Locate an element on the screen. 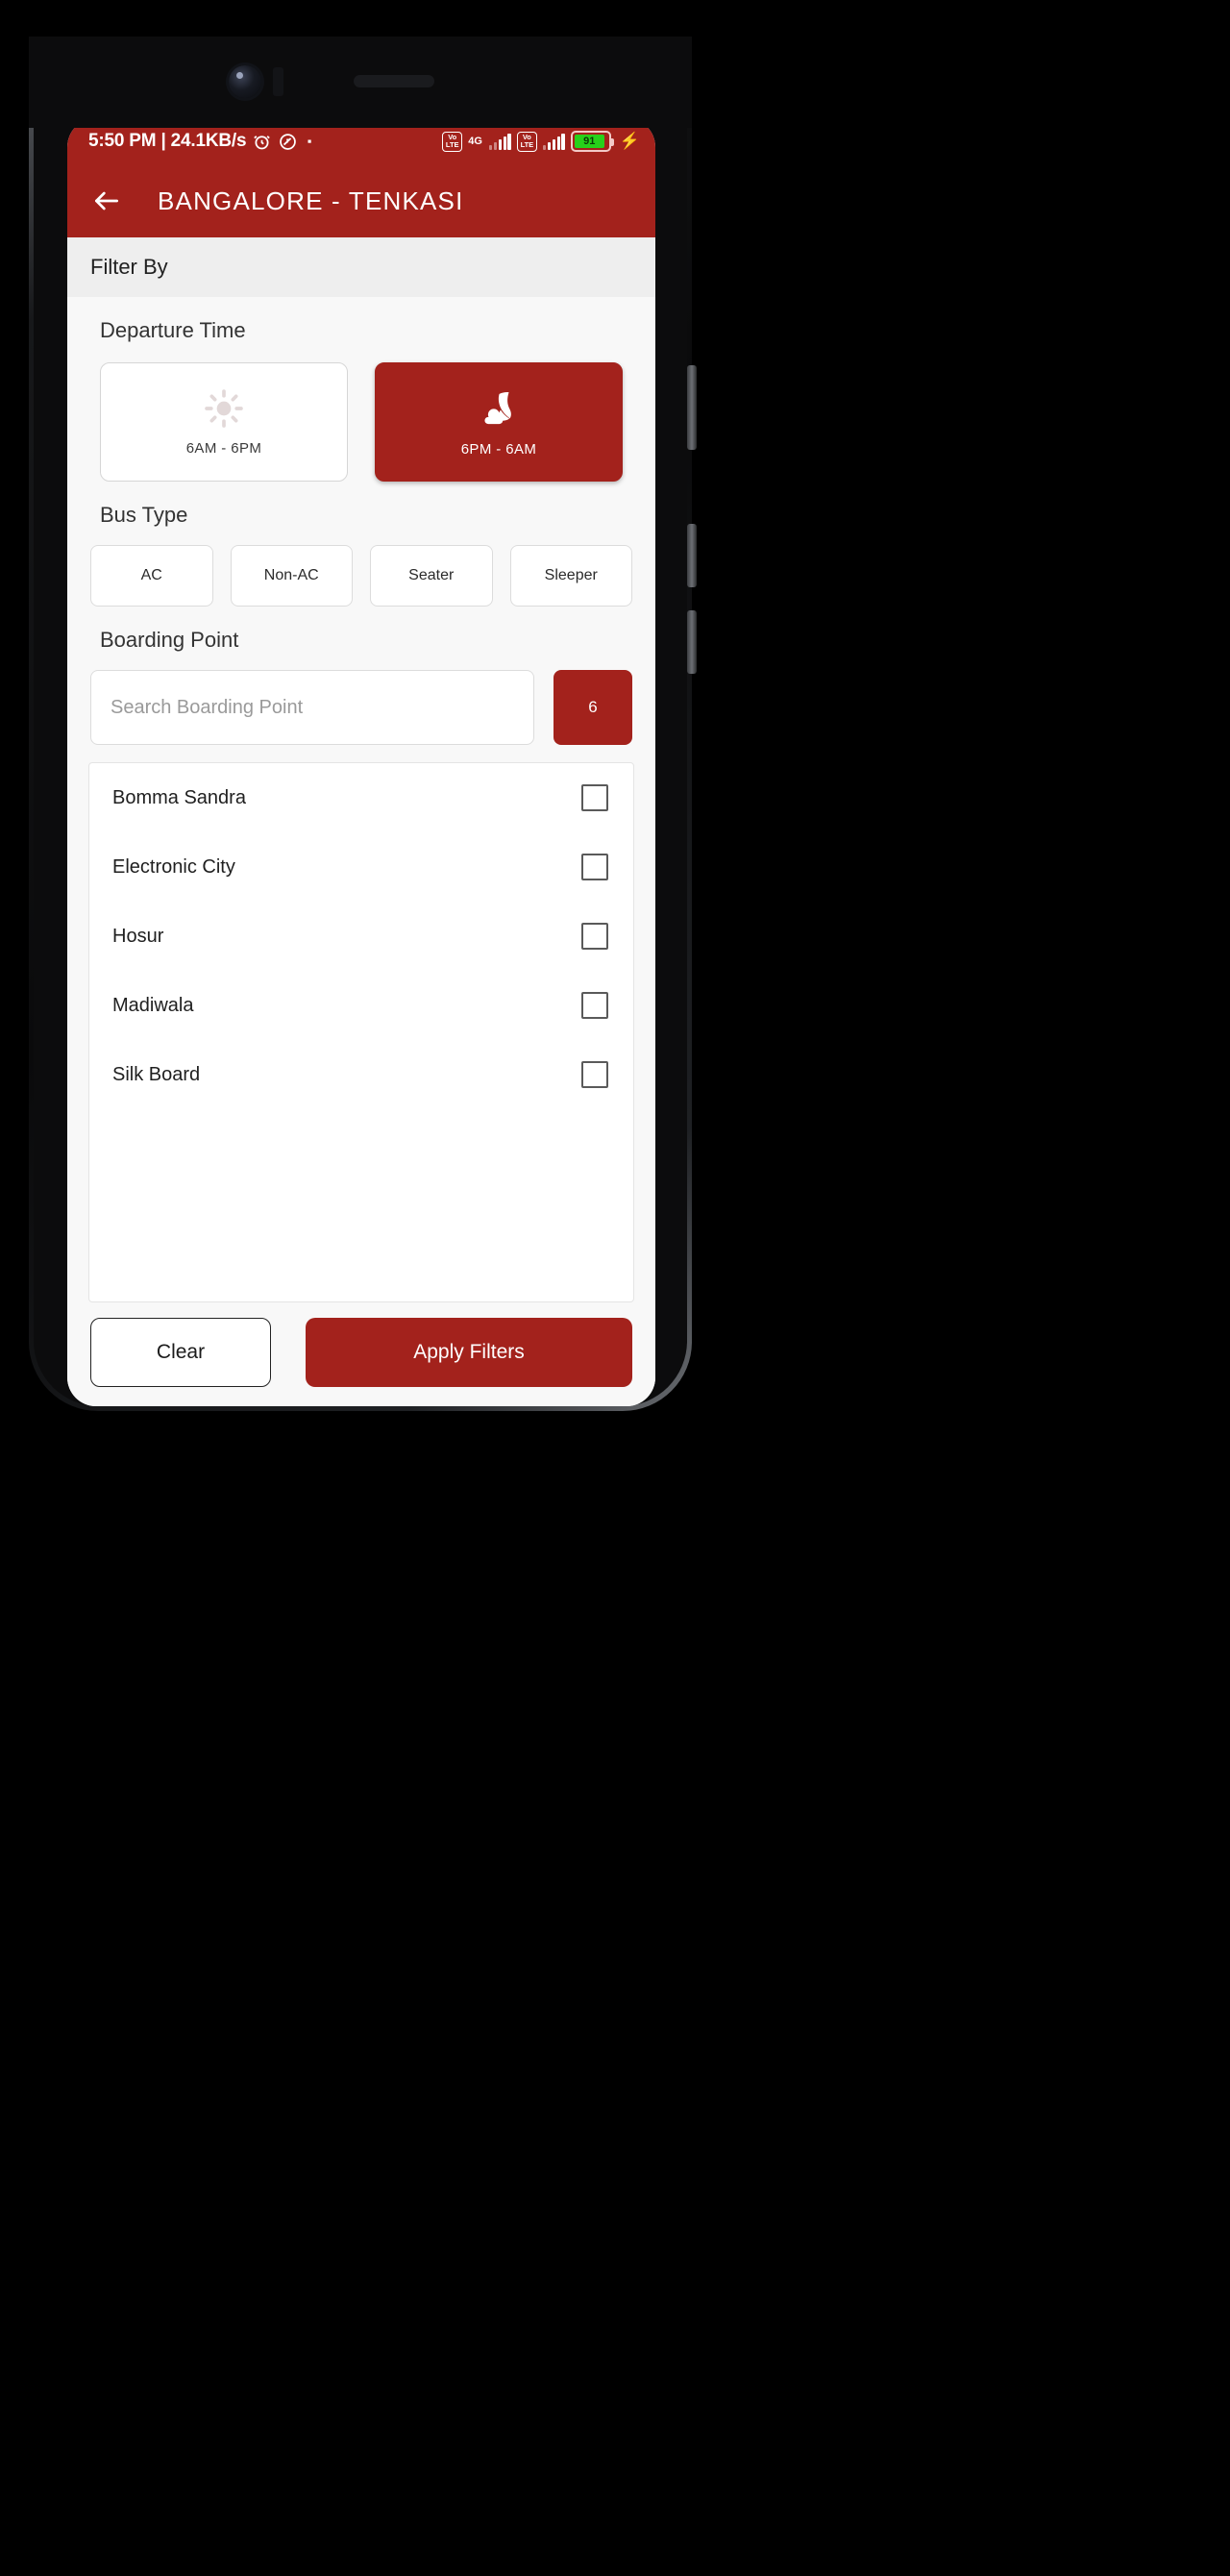  clear-button: Clear is located at coordinates (180, 1352).